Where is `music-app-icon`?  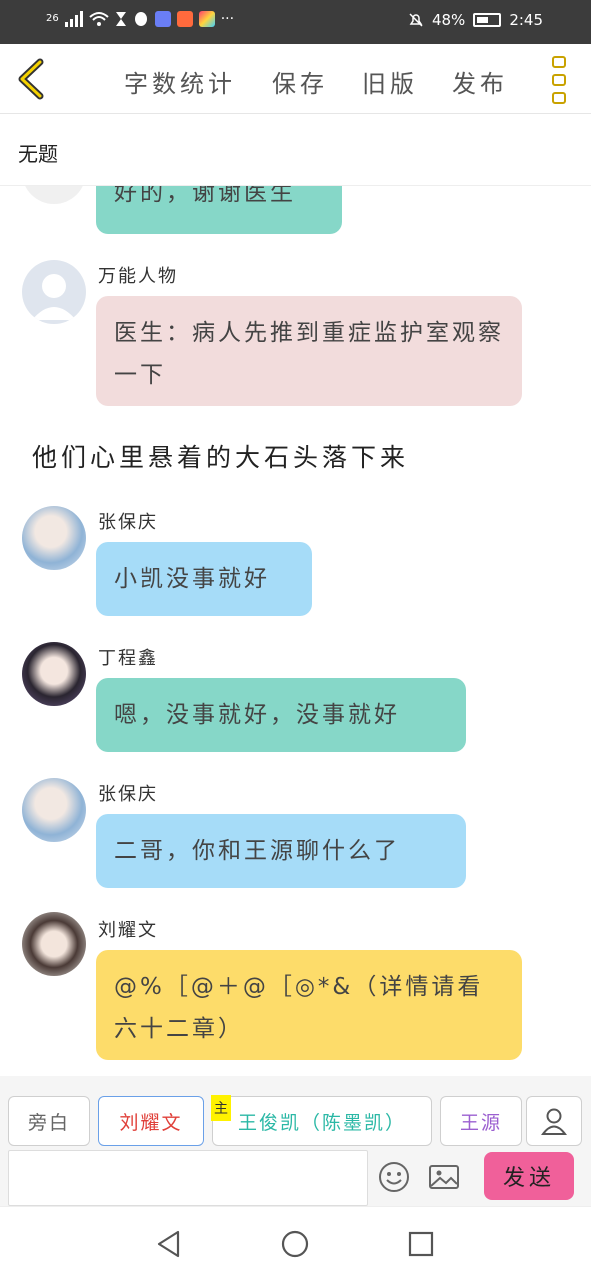
music-app-icon is located at coordinates (162, 19).